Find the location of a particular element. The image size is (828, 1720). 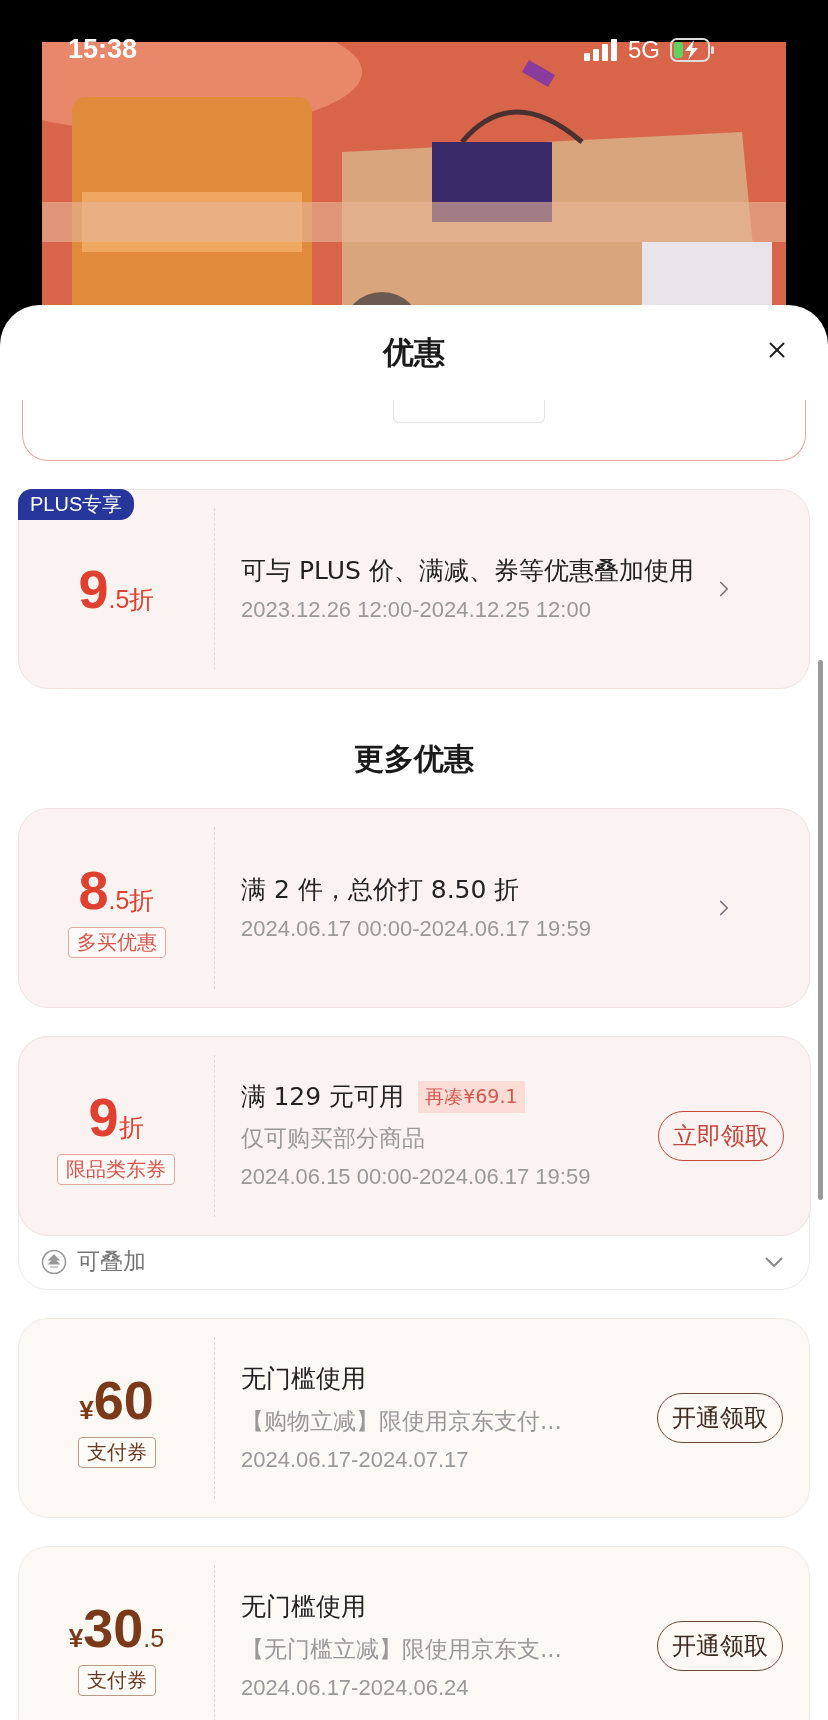

network-label: 5G is located at coordinates (644, 49).